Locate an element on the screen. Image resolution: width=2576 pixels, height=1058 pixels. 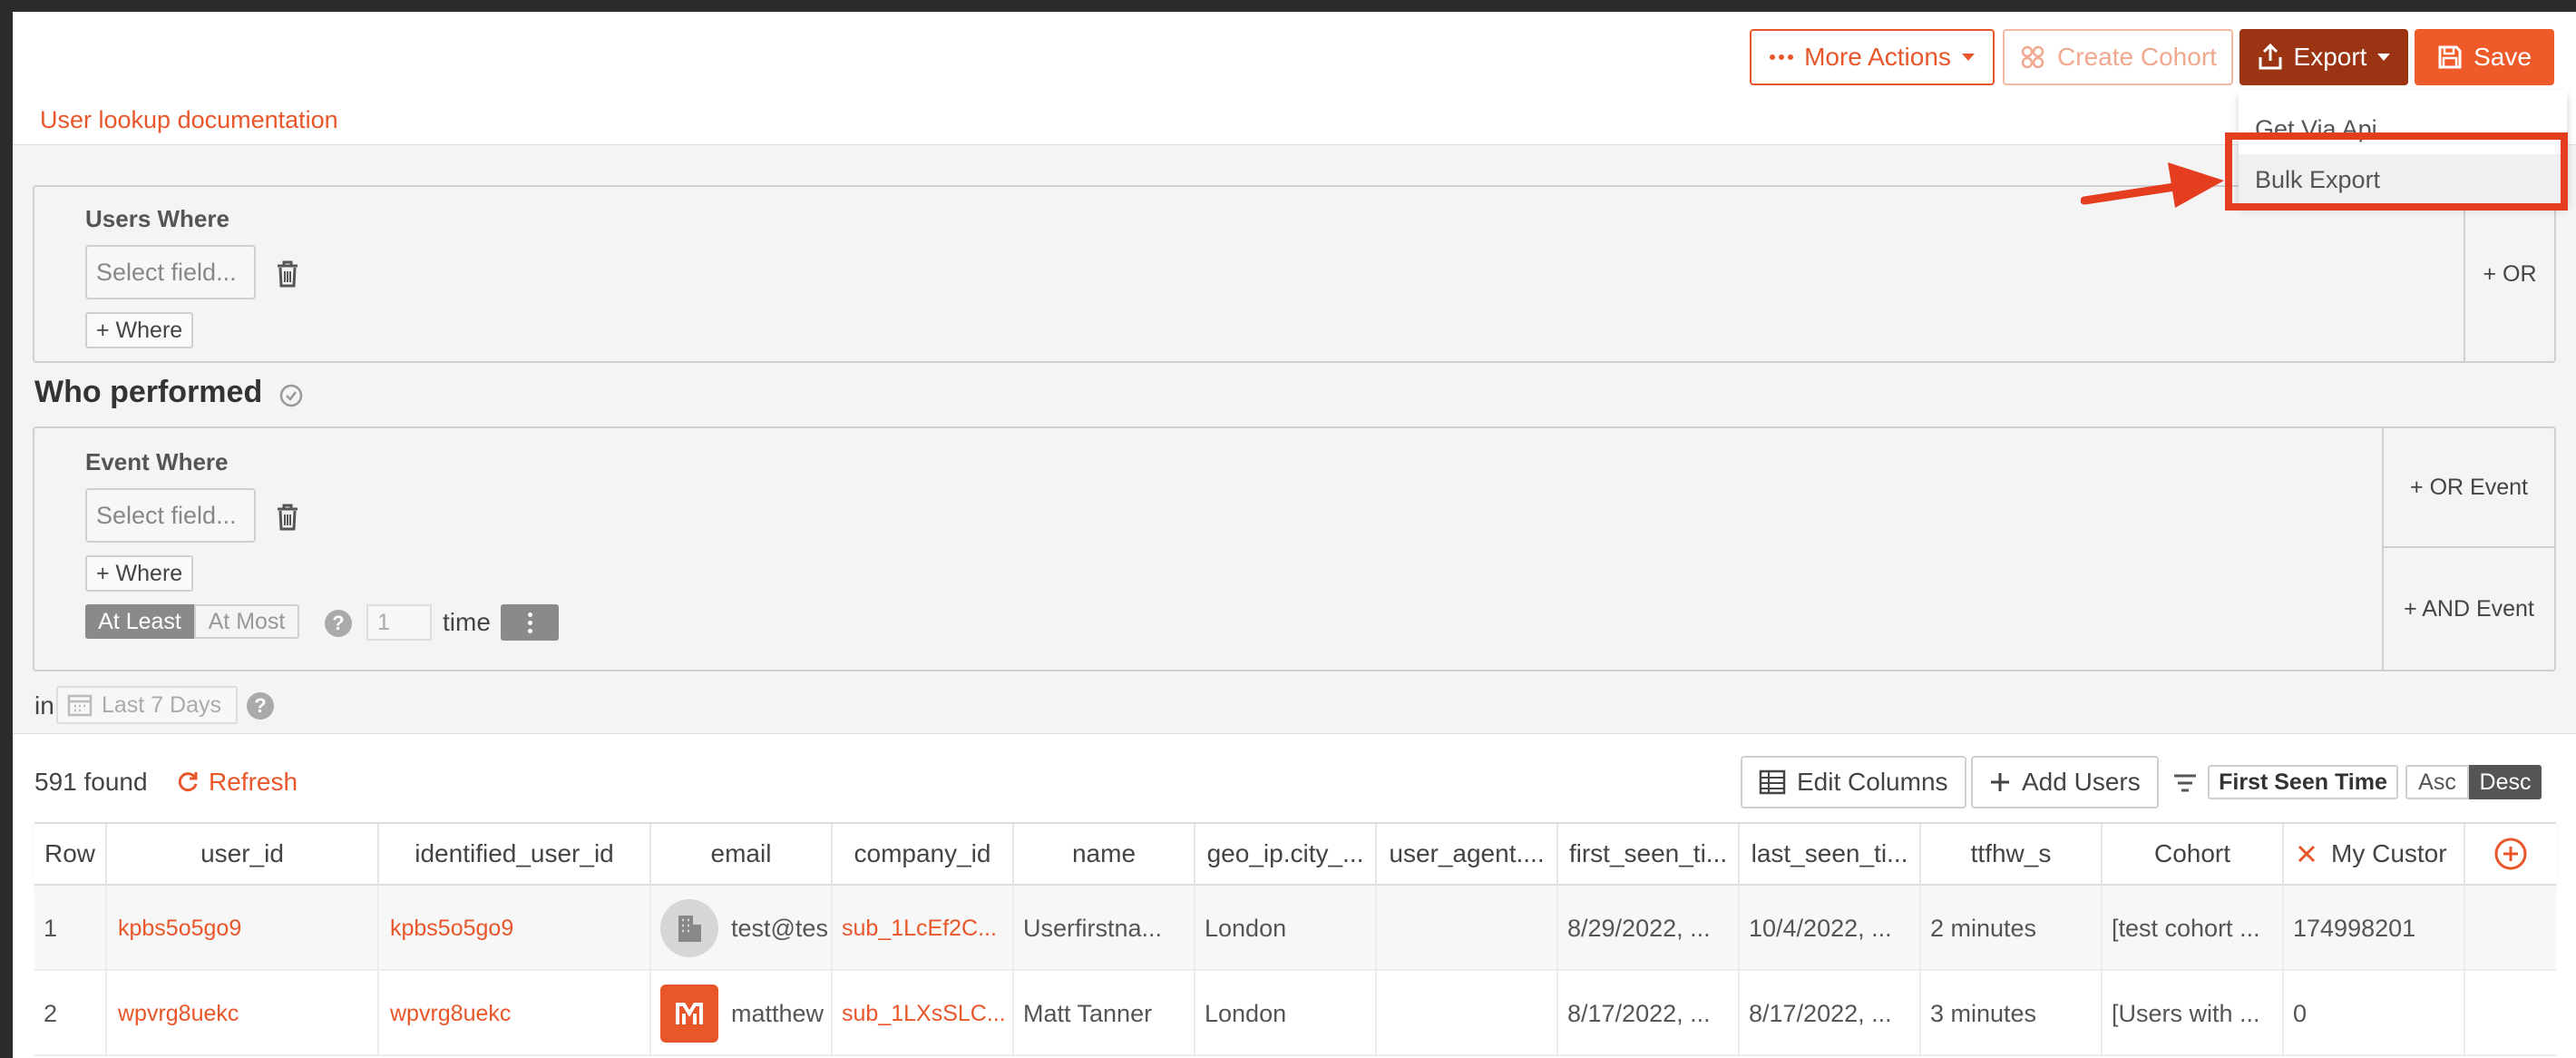
ttfhw-cell: 2 minutes is located at coordinates (2012, 929).